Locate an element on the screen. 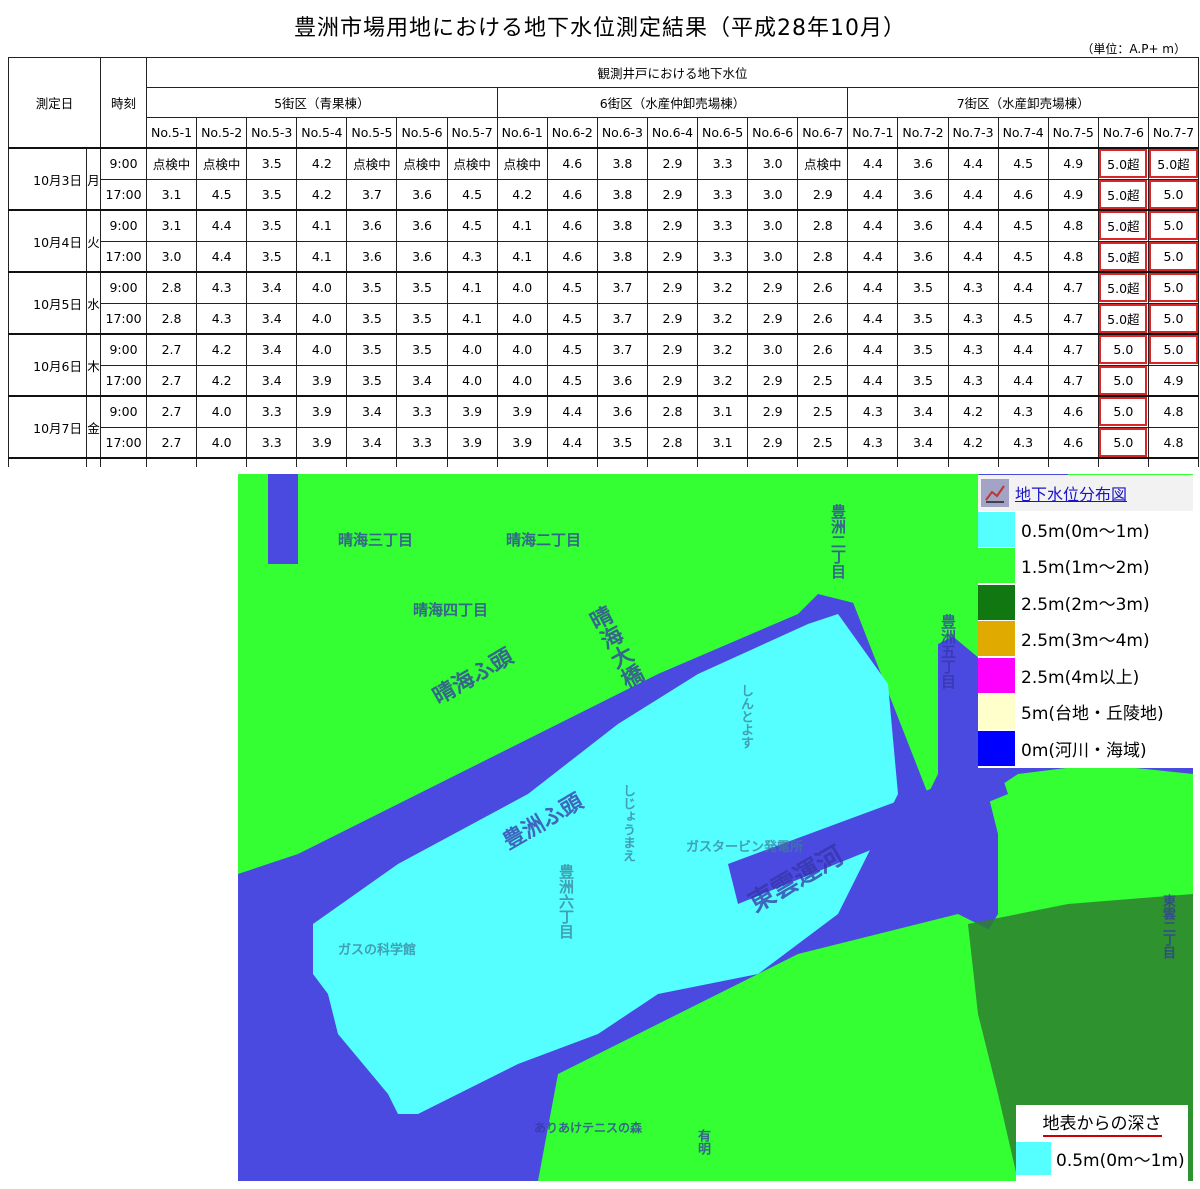 This screenshot has height=1189, width=1200. value-cell: 3.4 is located at coordinates (923, 411).